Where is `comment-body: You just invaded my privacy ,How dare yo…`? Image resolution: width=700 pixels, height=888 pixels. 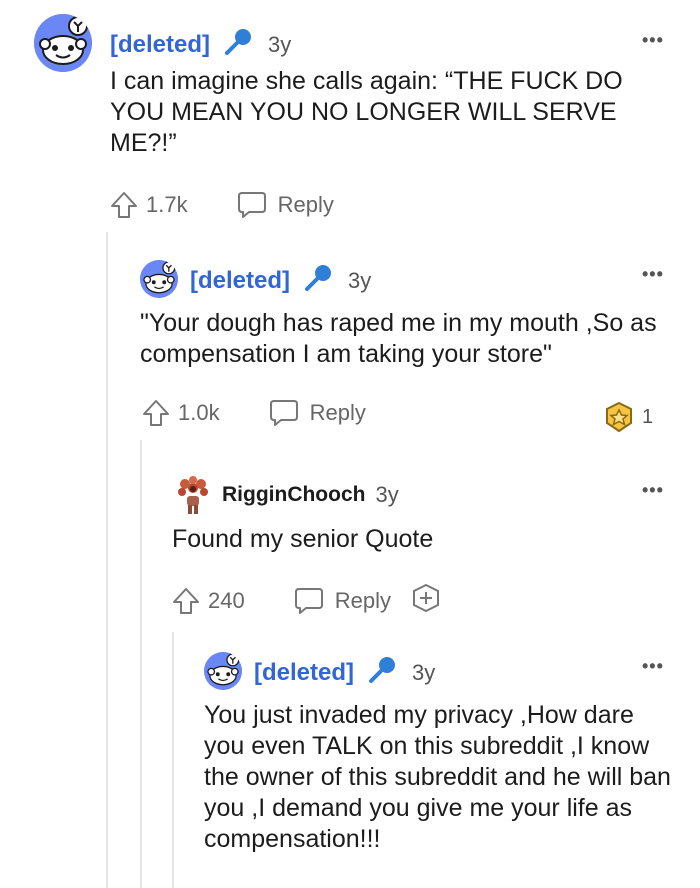
comment-body: You just invaded my privacy ,How dare yo… is located at coordinates (437, 777).